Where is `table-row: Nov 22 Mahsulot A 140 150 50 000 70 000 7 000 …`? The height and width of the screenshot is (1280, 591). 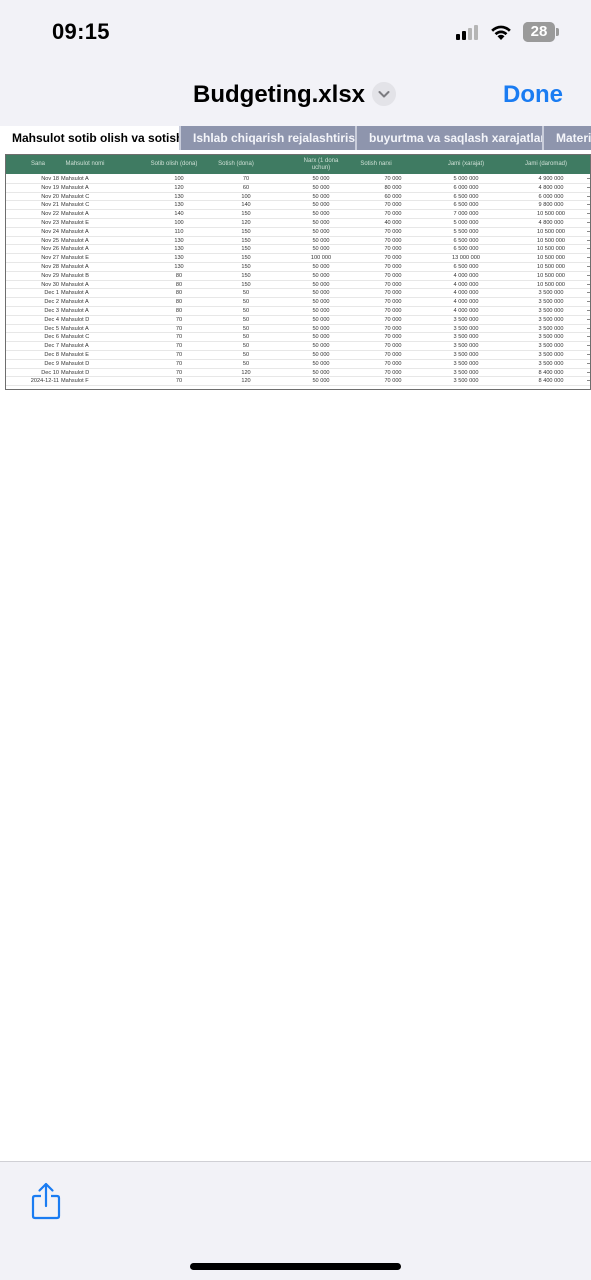 table-row: Nov 22 Mahsulot A 140 150 50 000 70 000 7 000 … is located at coordinates (298, 214).